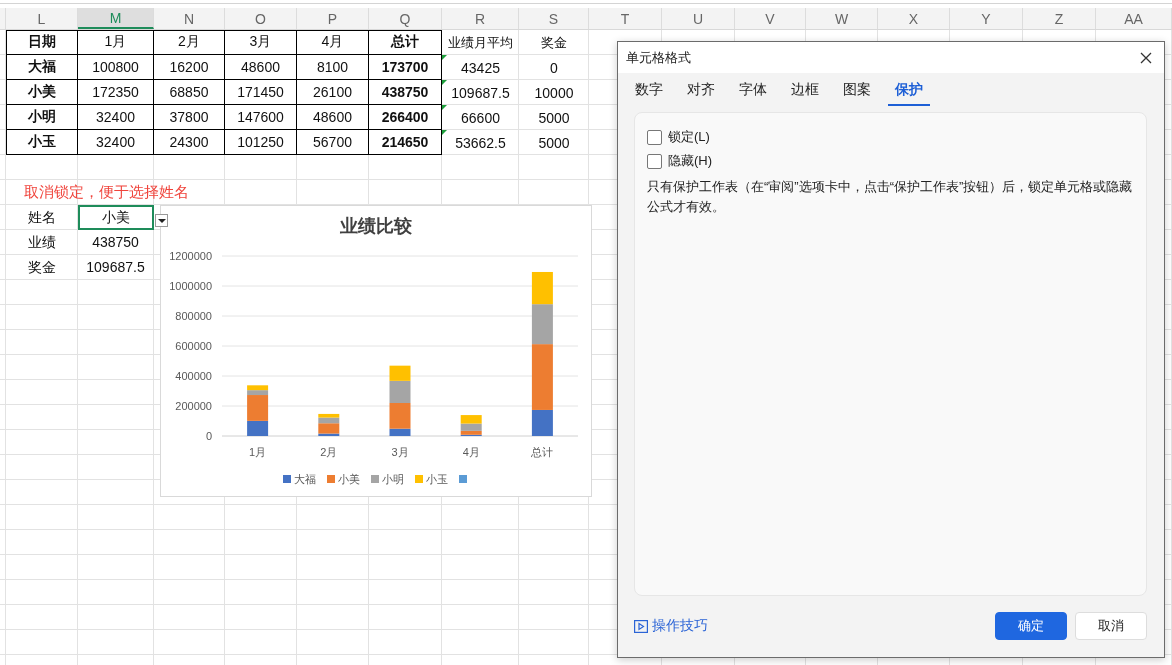 This screenshot has height=665, width=1172. What do you see at coordinates (649, 91) in the screenshot?
I see `tab: 数字` at bounding box center [649, 91].